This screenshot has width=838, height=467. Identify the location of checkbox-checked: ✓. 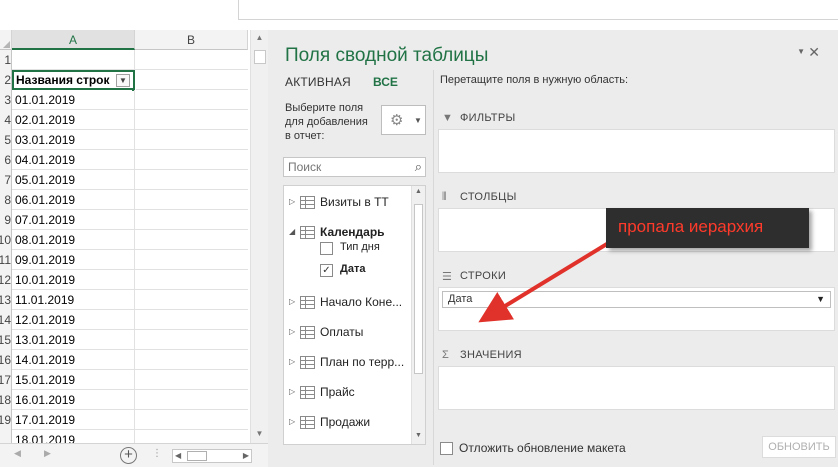
(326, 270).